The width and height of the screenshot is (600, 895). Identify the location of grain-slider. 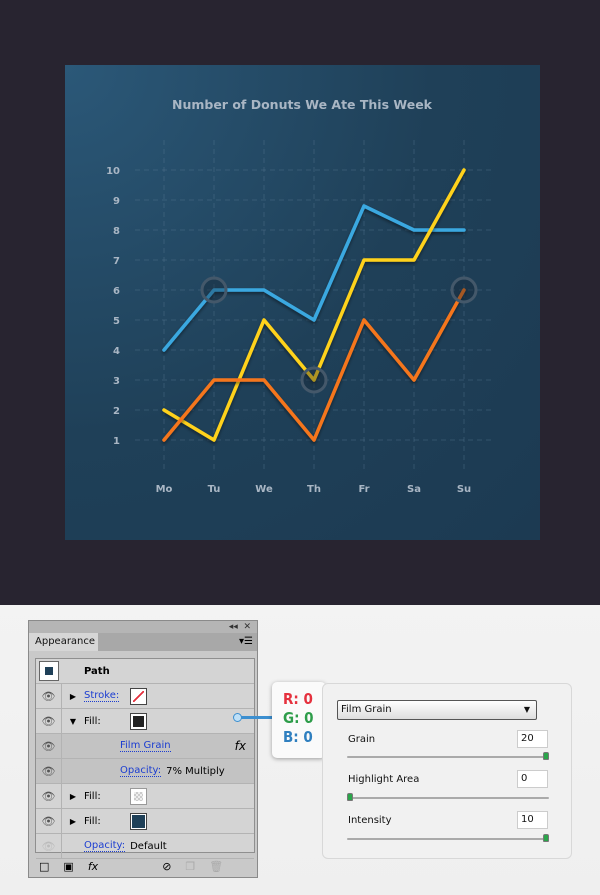
(448, 756).